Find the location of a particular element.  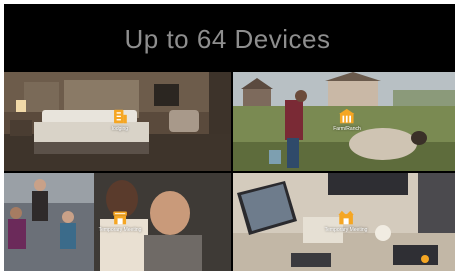

meeting-icon is located at coordinates (346, 217).